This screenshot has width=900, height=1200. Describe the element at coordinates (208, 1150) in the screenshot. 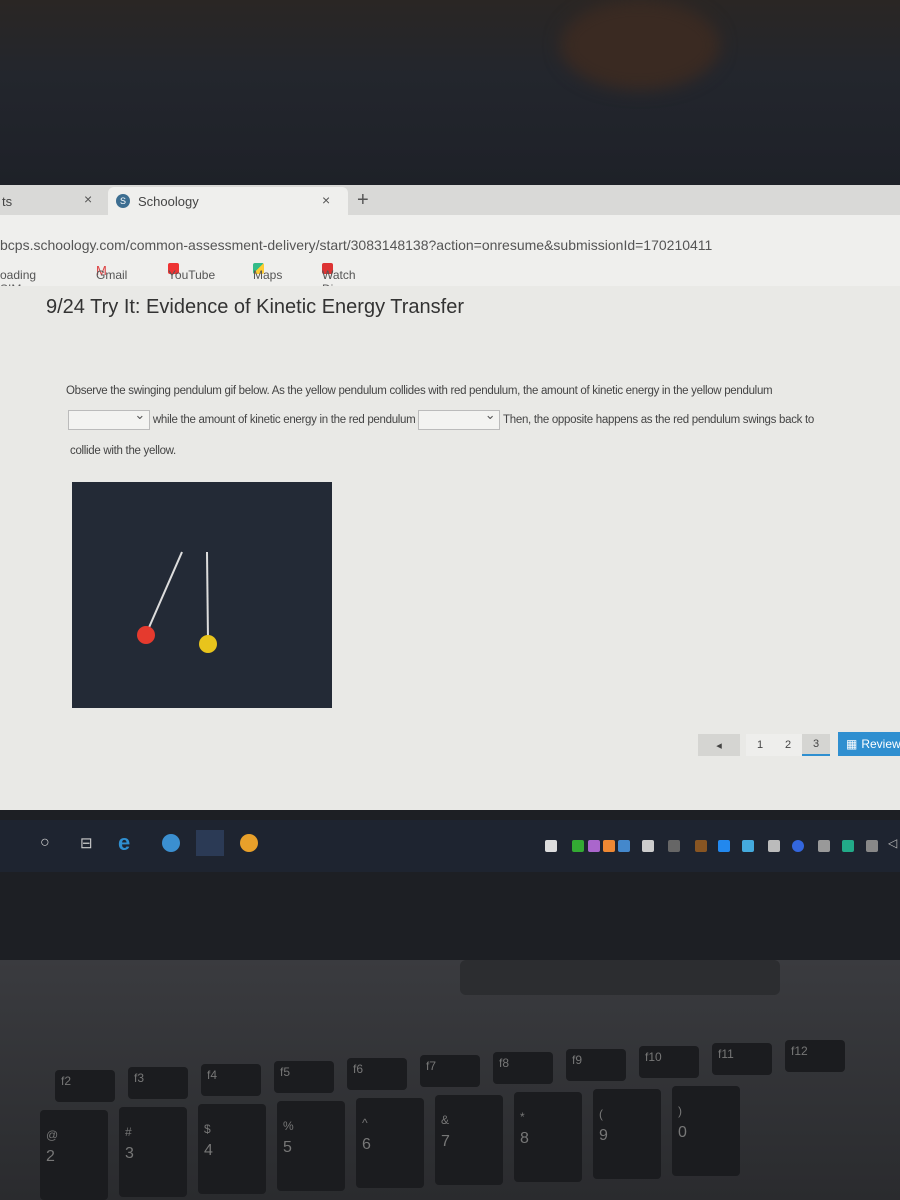

I see `key-number: 4` at that location.